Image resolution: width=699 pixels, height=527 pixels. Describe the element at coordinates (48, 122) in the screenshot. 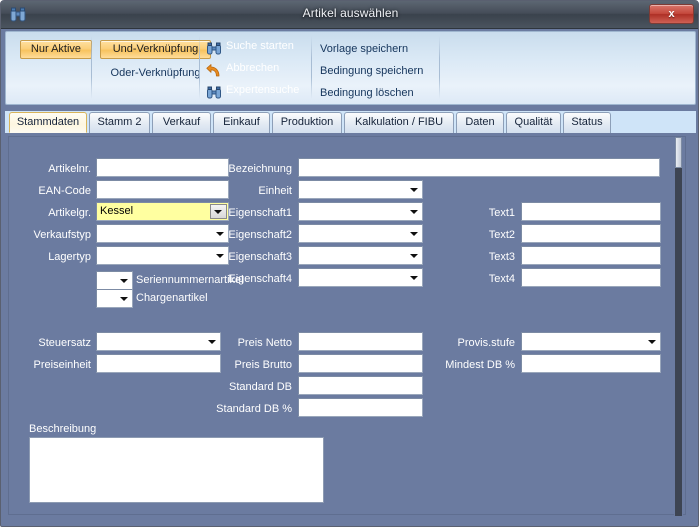

I see `tab-stammdaten: Stammdaten` at that location.